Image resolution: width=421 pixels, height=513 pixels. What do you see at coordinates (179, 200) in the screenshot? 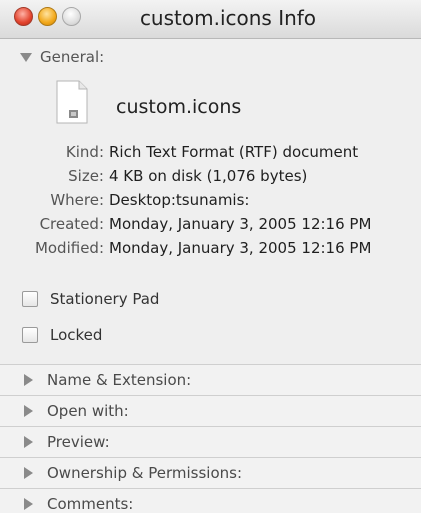
I see `where-value: Desktop:tsunamis:` at bounding box center [179, 200].